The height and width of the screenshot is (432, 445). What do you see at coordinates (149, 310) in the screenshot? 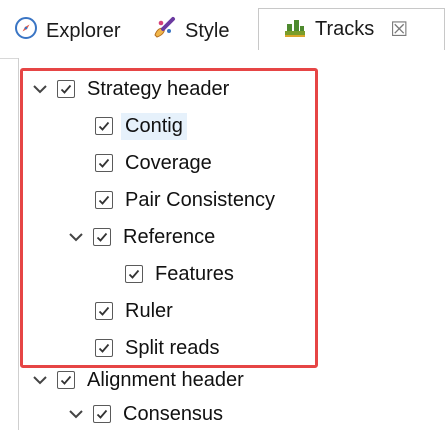
I see `tree-item-label: Ruler` at bounding box center [149, 310].